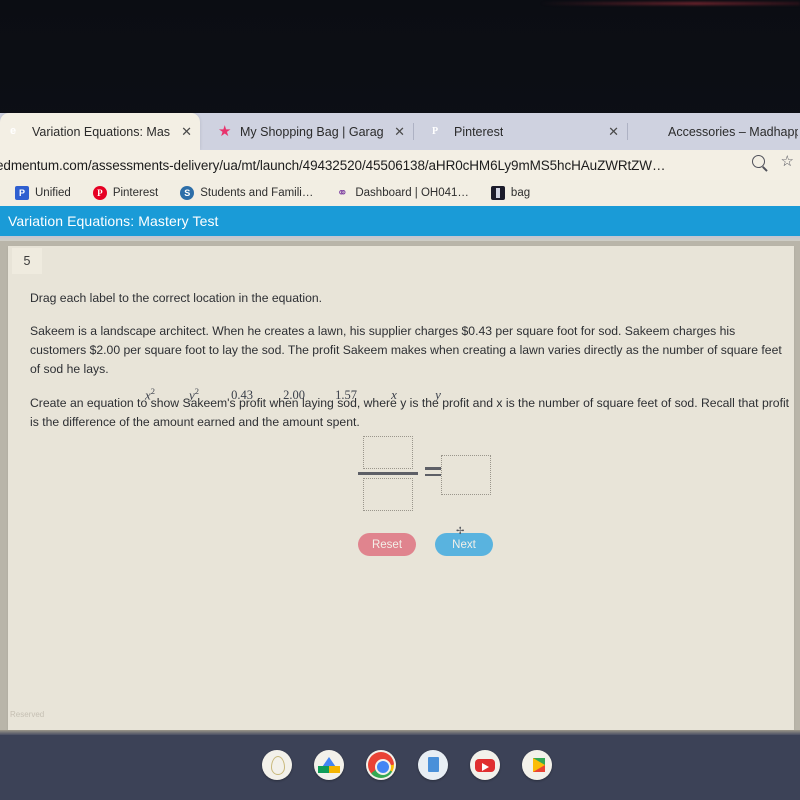 This screenshot has width=800, height=800. I want to click on tab-title: Accessories – Madhappy, so click(733, 131).